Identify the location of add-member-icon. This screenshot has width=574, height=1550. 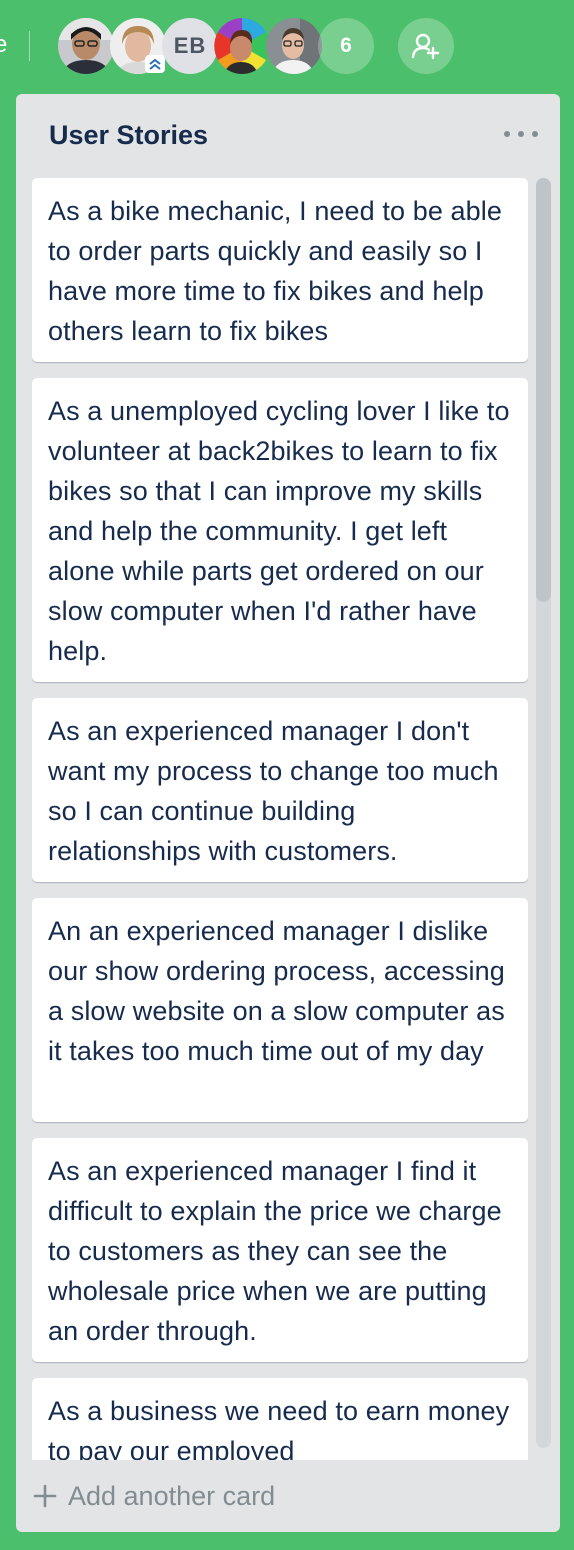
(425, 46).